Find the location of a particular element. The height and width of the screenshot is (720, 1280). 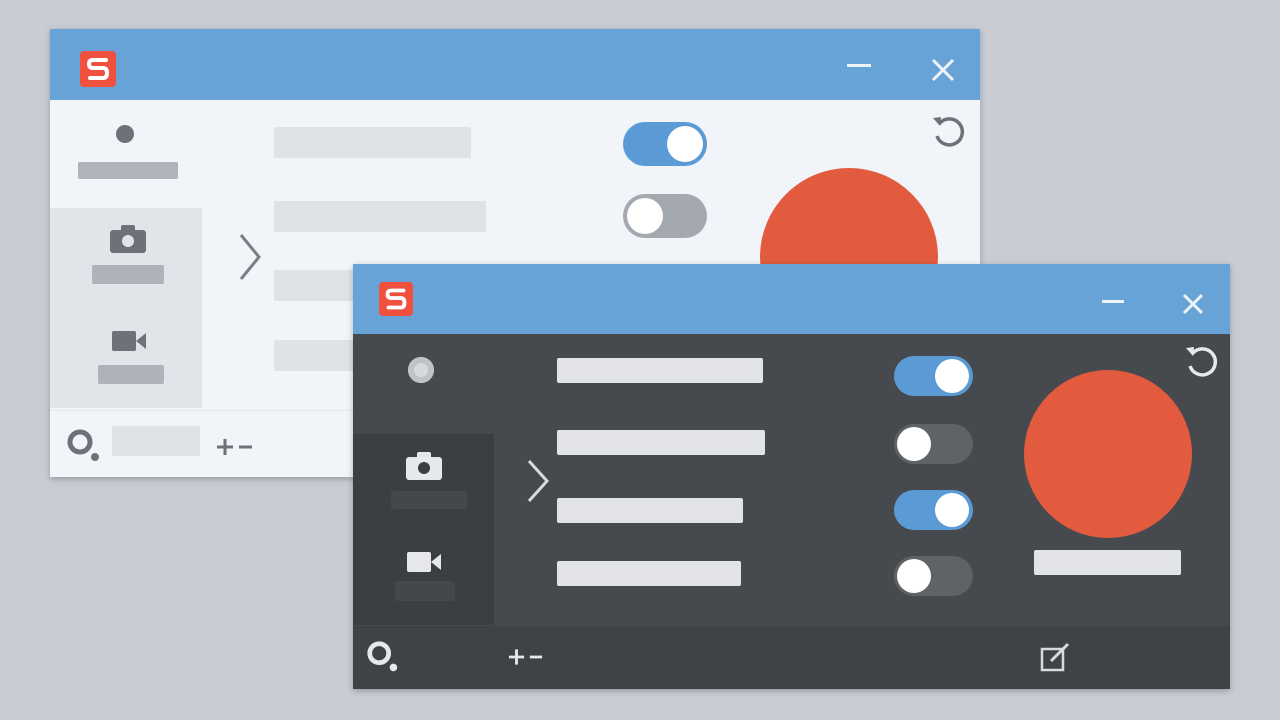

setting-label-placeholder is located at coordinates (156, 441).